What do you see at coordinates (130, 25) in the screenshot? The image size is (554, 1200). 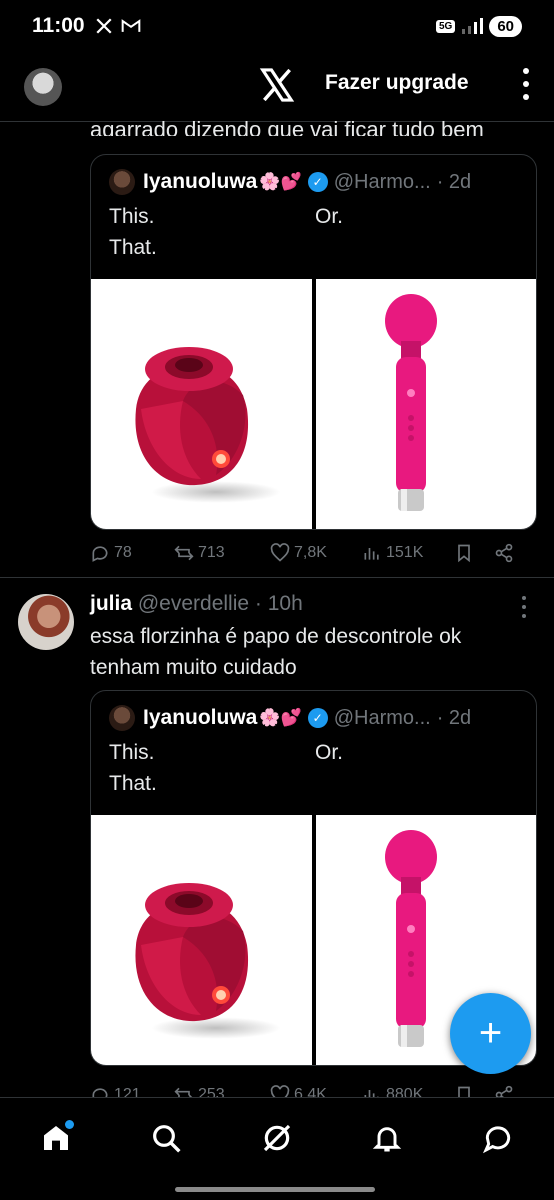 I see `gmail-icon` at bounding box center [130, 25].